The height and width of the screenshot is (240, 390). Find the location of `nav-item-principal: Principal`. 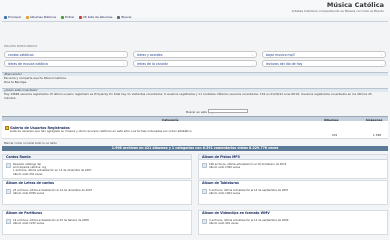

nav-item-principal: Principal is located at coordinates (12, 17).